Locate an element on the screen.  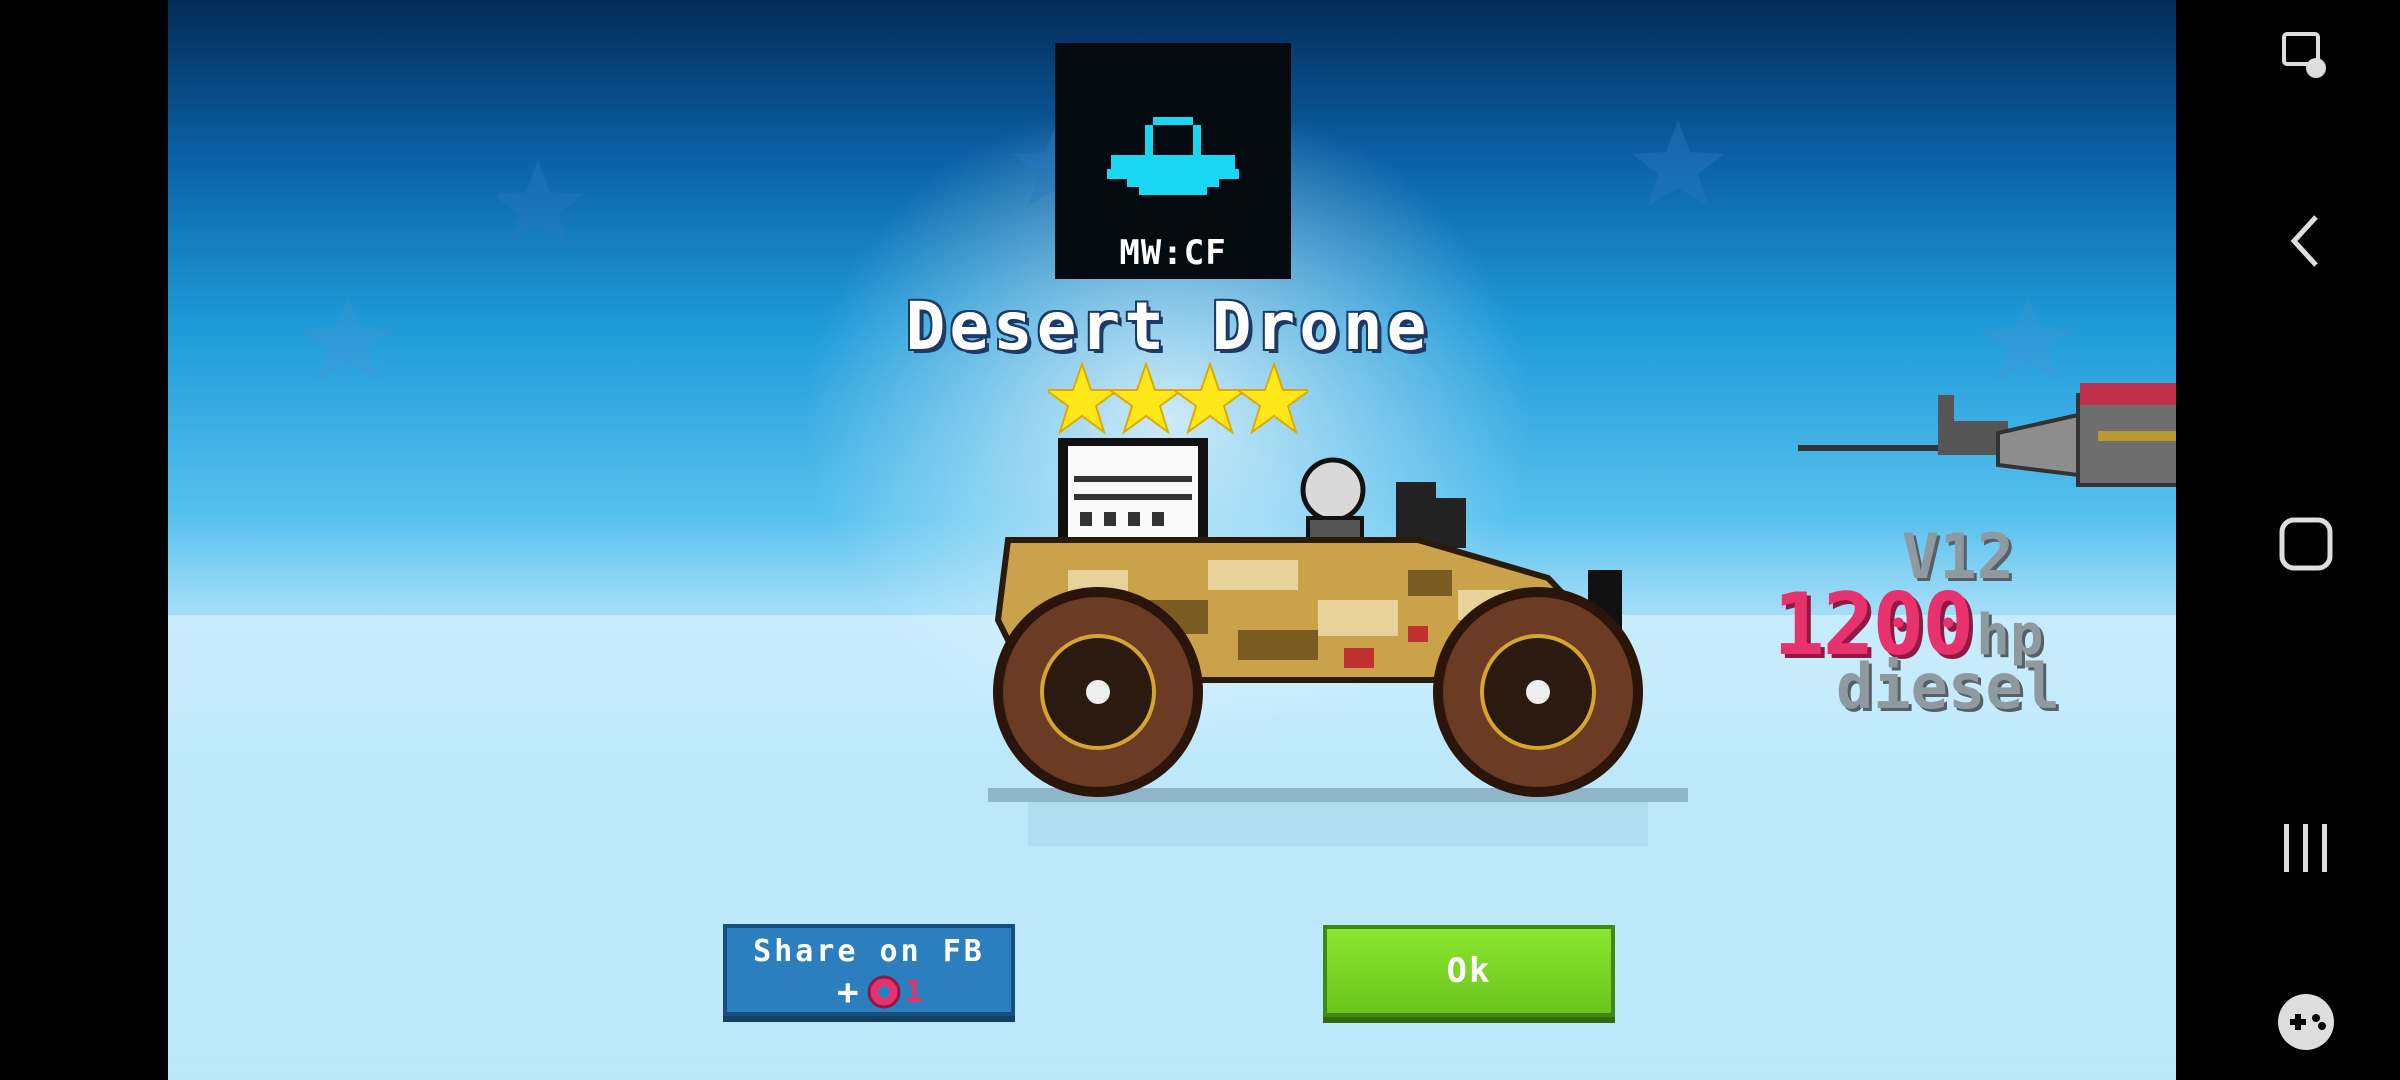
share-reward: + 1 is located at coordinates (880, 992).